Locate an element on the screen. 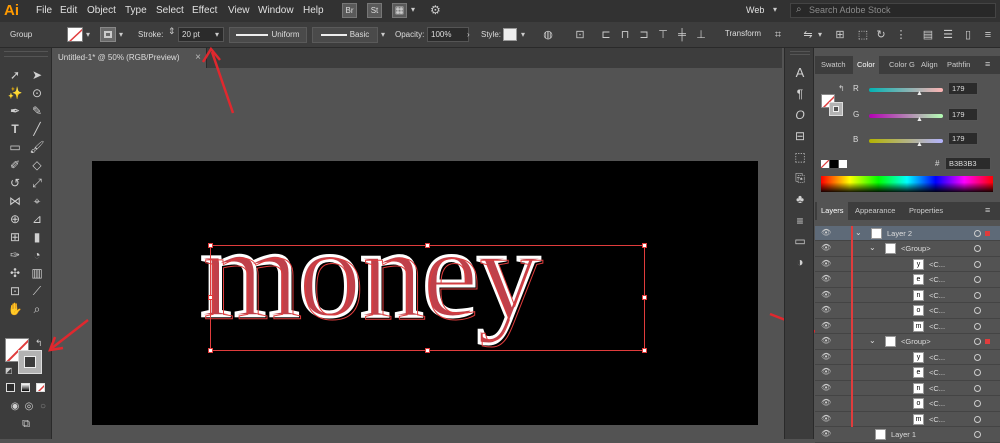 Image resolution: width=1000 pixels, height=443 pixels. tab-swatches: Swatch is located at coordinates (833, 65).